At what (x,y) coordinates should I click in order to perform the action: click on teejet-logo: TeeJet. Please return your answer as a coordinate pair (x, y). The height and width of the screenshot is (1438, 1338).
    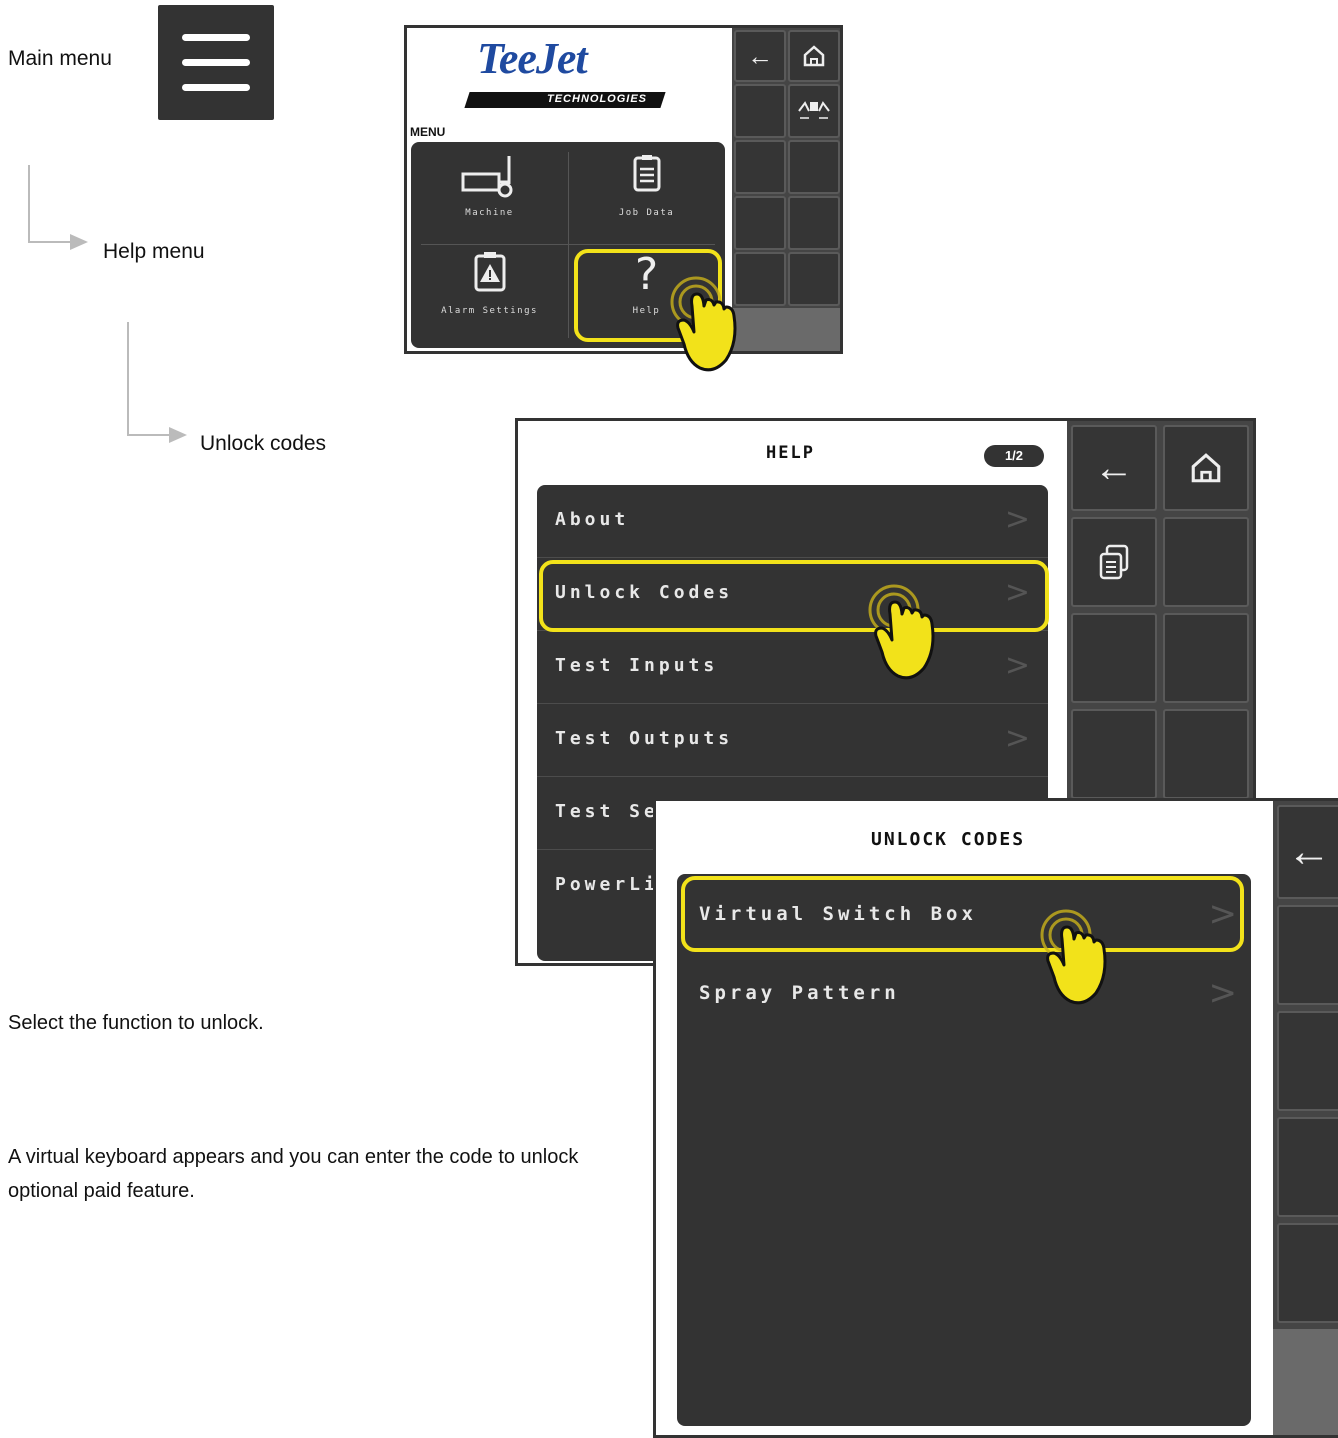
    Looking at the image, I should click on (532, 58).